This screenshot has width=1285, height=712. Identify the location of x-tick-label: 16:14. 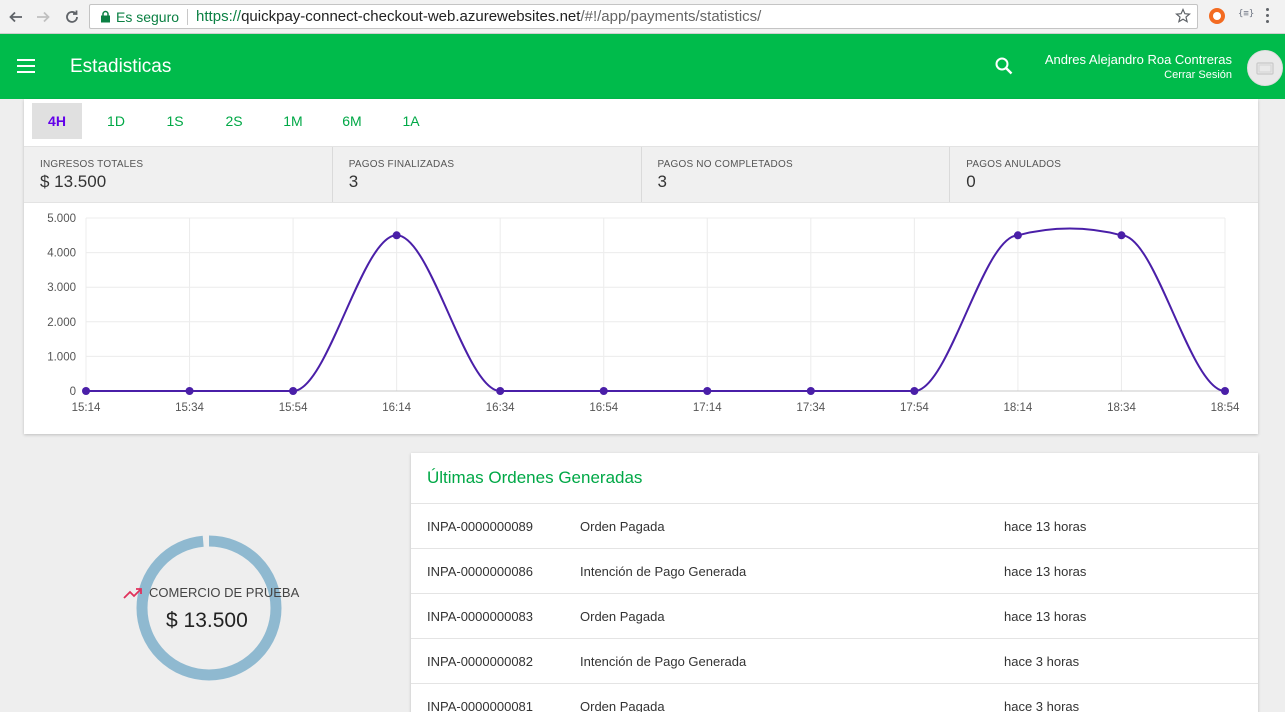
(396, 408).